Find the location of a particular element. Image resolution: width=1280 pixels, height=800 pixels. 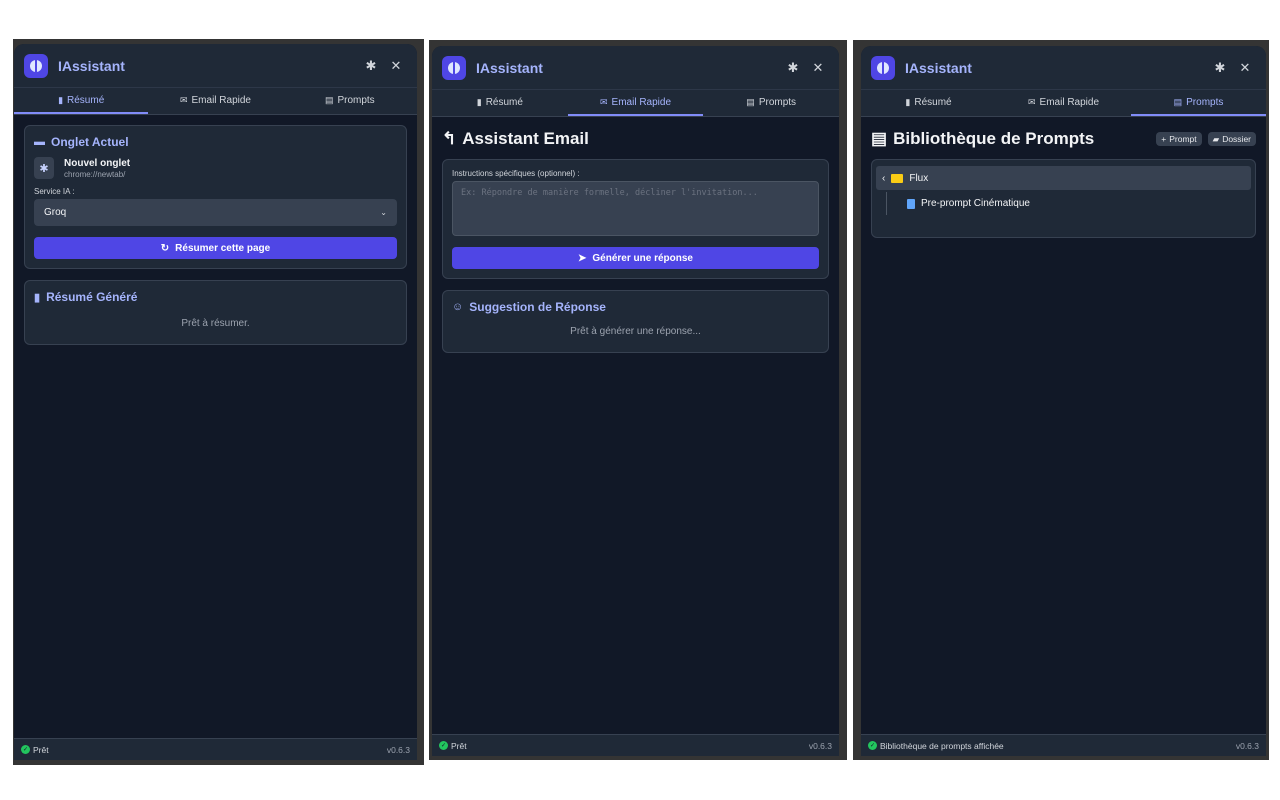

chevron-left-icon: ‹ is located at coordinates (883, 178).